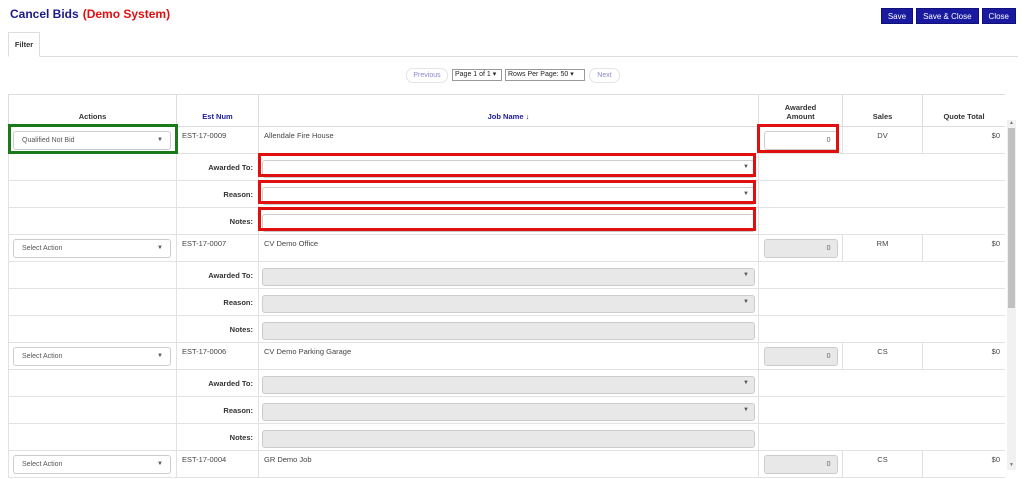 This screenshot has width=1024, height=479. I want to click on awarded-to-cell: ▼, so click(508, 383).